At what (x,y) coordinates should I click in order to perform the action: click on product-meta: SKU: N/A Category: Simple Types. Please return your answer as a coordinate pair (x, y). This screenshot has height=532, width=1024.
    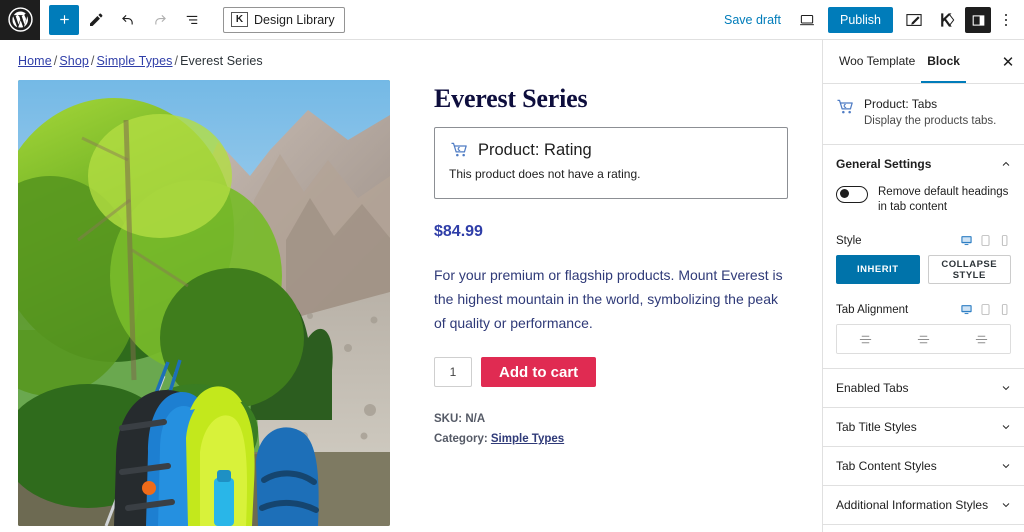
    Looking at the image, I should click on (611, 429).